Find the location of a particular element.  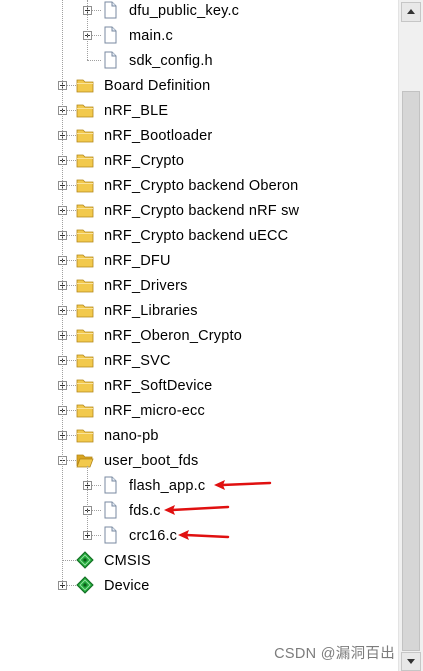

down-arrow-icon is located at coordinates (411, 661).